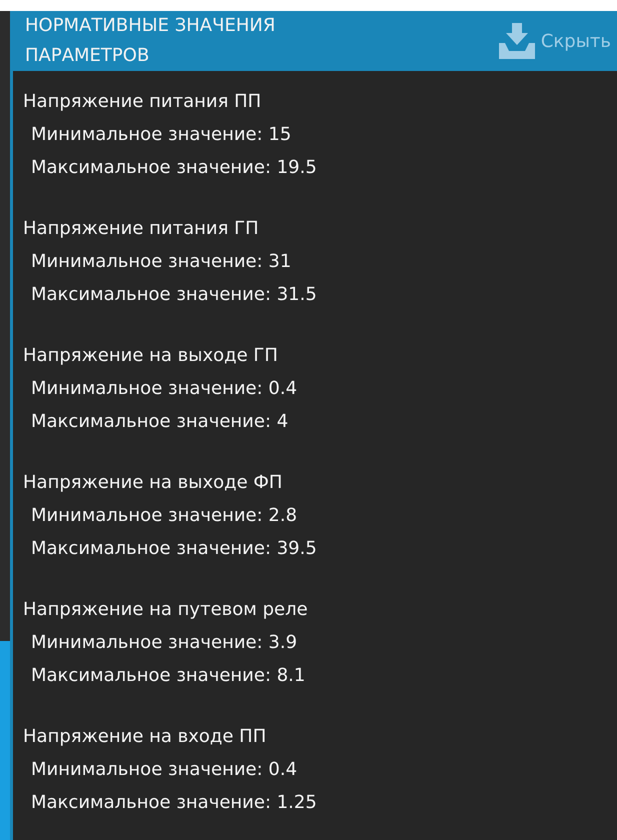 The width and height of the screenshot is (617, 840). Describe the element at coordinates (161, 262) in the screenshot. I see `min-value: Минимальное значение: 31` at that location.